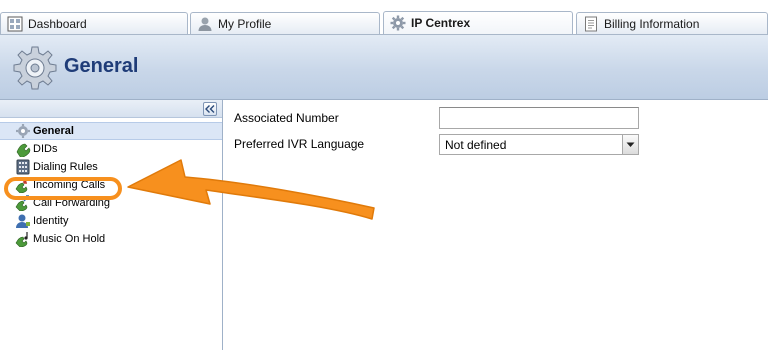 This screenshot has height=350, width=768. What do you see at coordinates (245, 23) in the screenshot?
I see `tab-label: My Profile` at bounding box center [245, 23].